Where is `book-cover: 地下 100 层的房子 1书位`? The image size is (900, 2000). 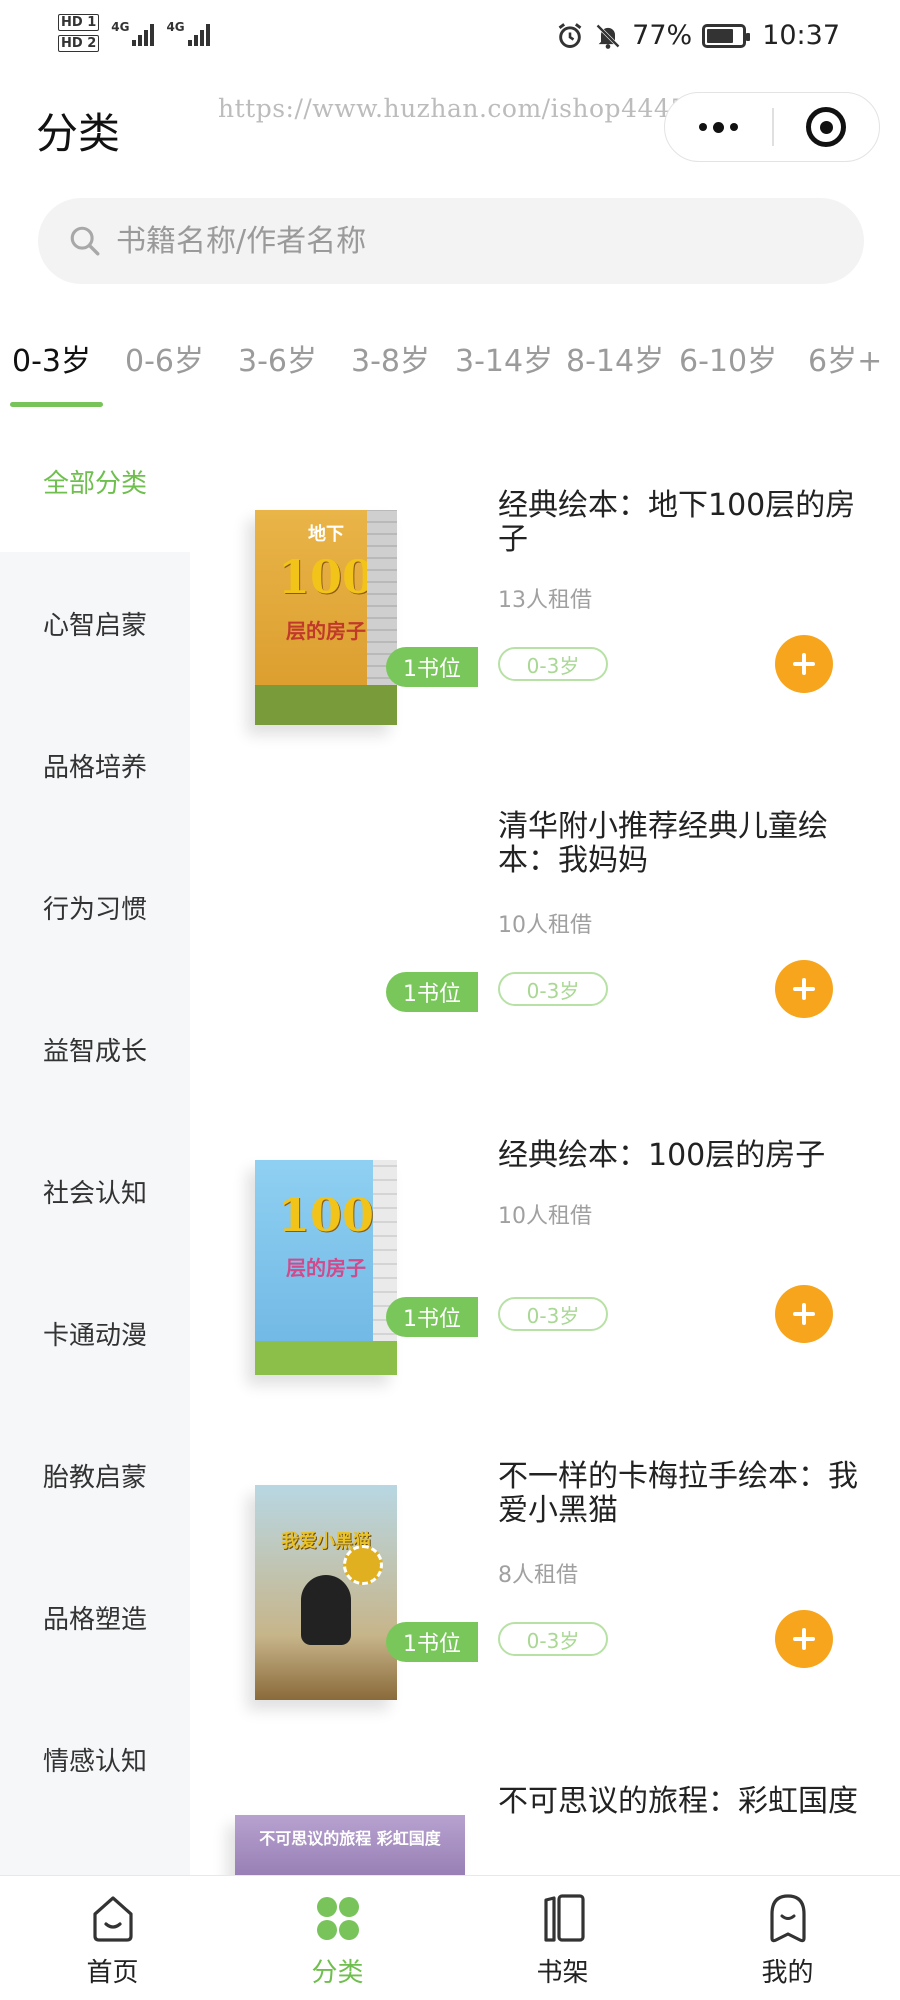 book-cover: 地下 100 层的房子 1书位 is located at coordinates (354, 620).